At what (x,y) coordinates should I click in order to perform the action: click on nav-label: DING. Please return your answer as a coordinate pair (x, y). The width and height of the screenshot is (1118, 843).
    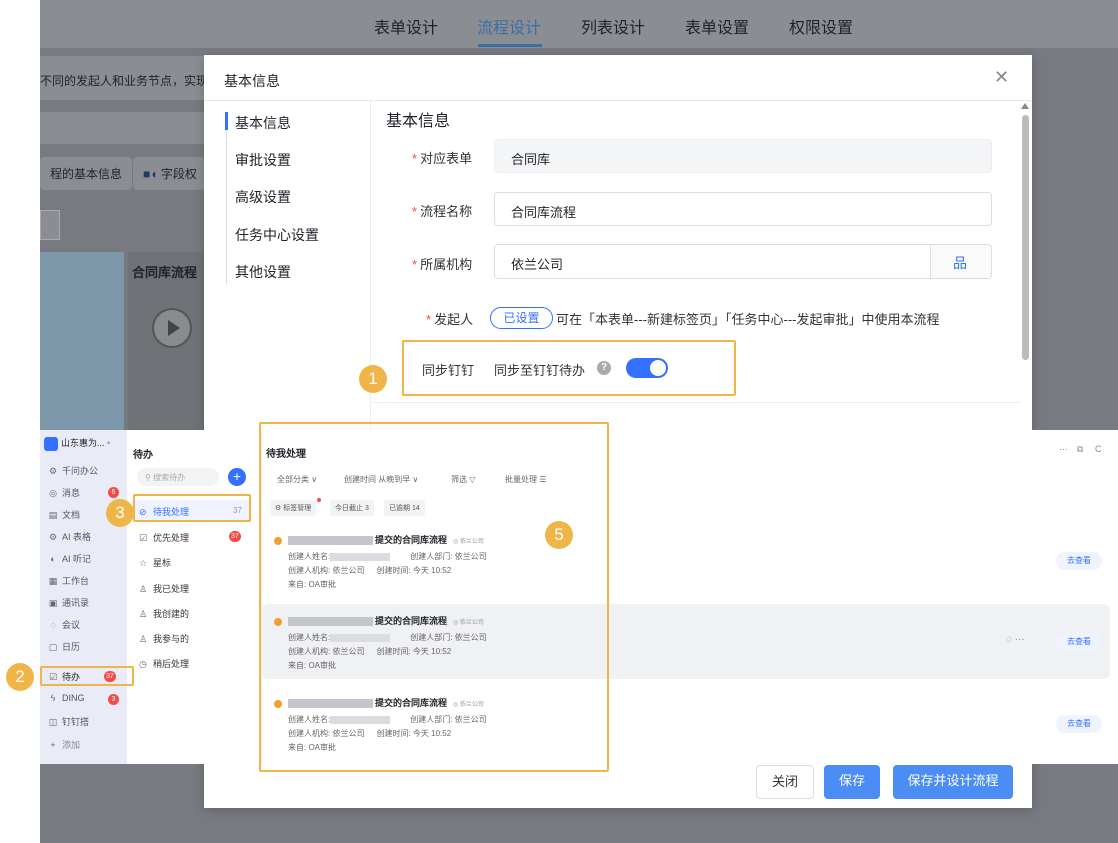
    Looking at the image, I should click on (73, 698).